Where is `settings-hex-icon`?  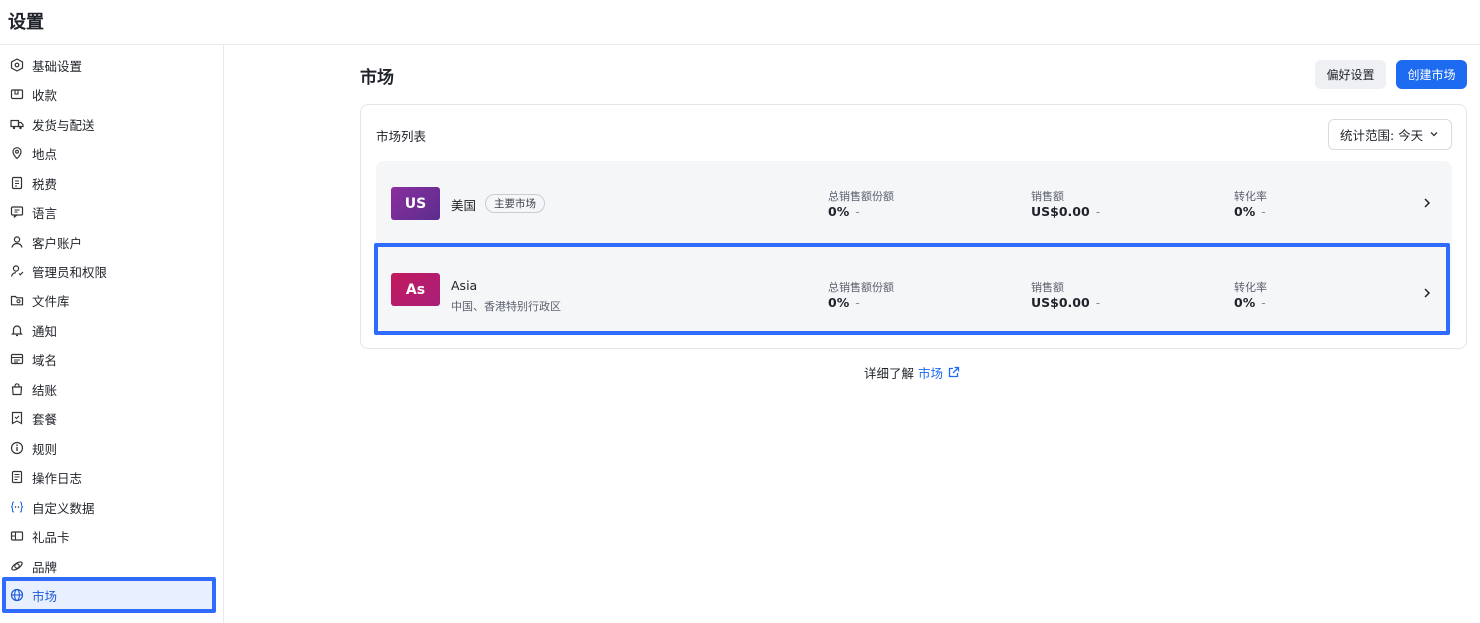 settings-hex-icon is located at coordinates (17, 65).